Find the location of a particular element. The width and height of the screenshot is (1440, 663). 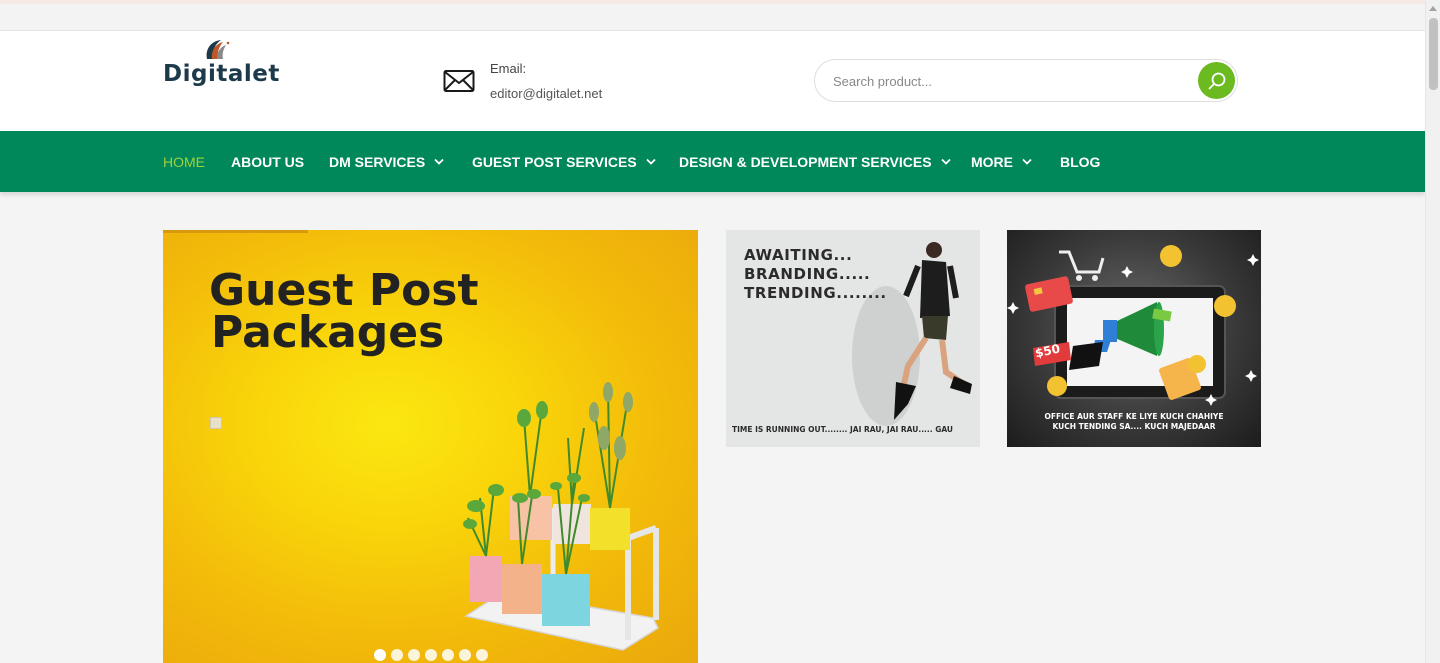

nav-item-label: BLOG is located at coordinates (1080, 161).